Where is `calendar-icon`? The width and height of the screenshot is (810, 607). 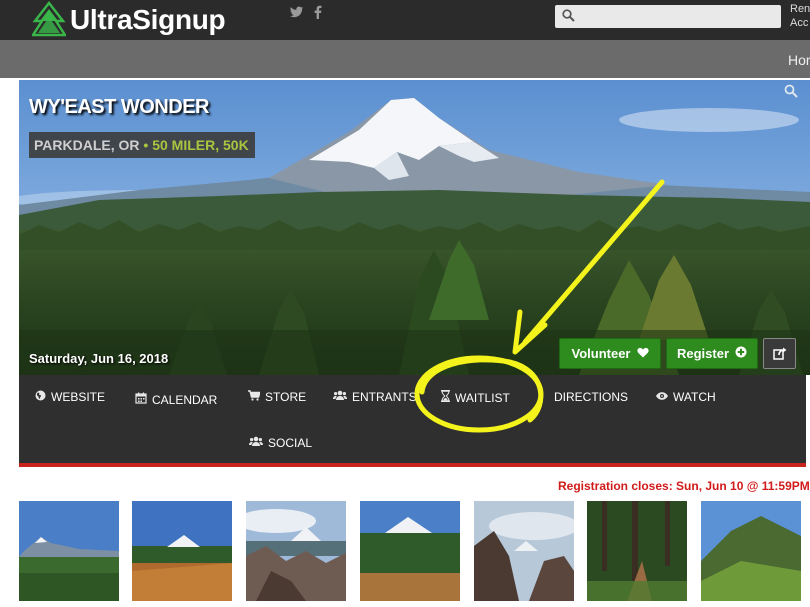
calendar-icon is located at coordinates (141, 399).